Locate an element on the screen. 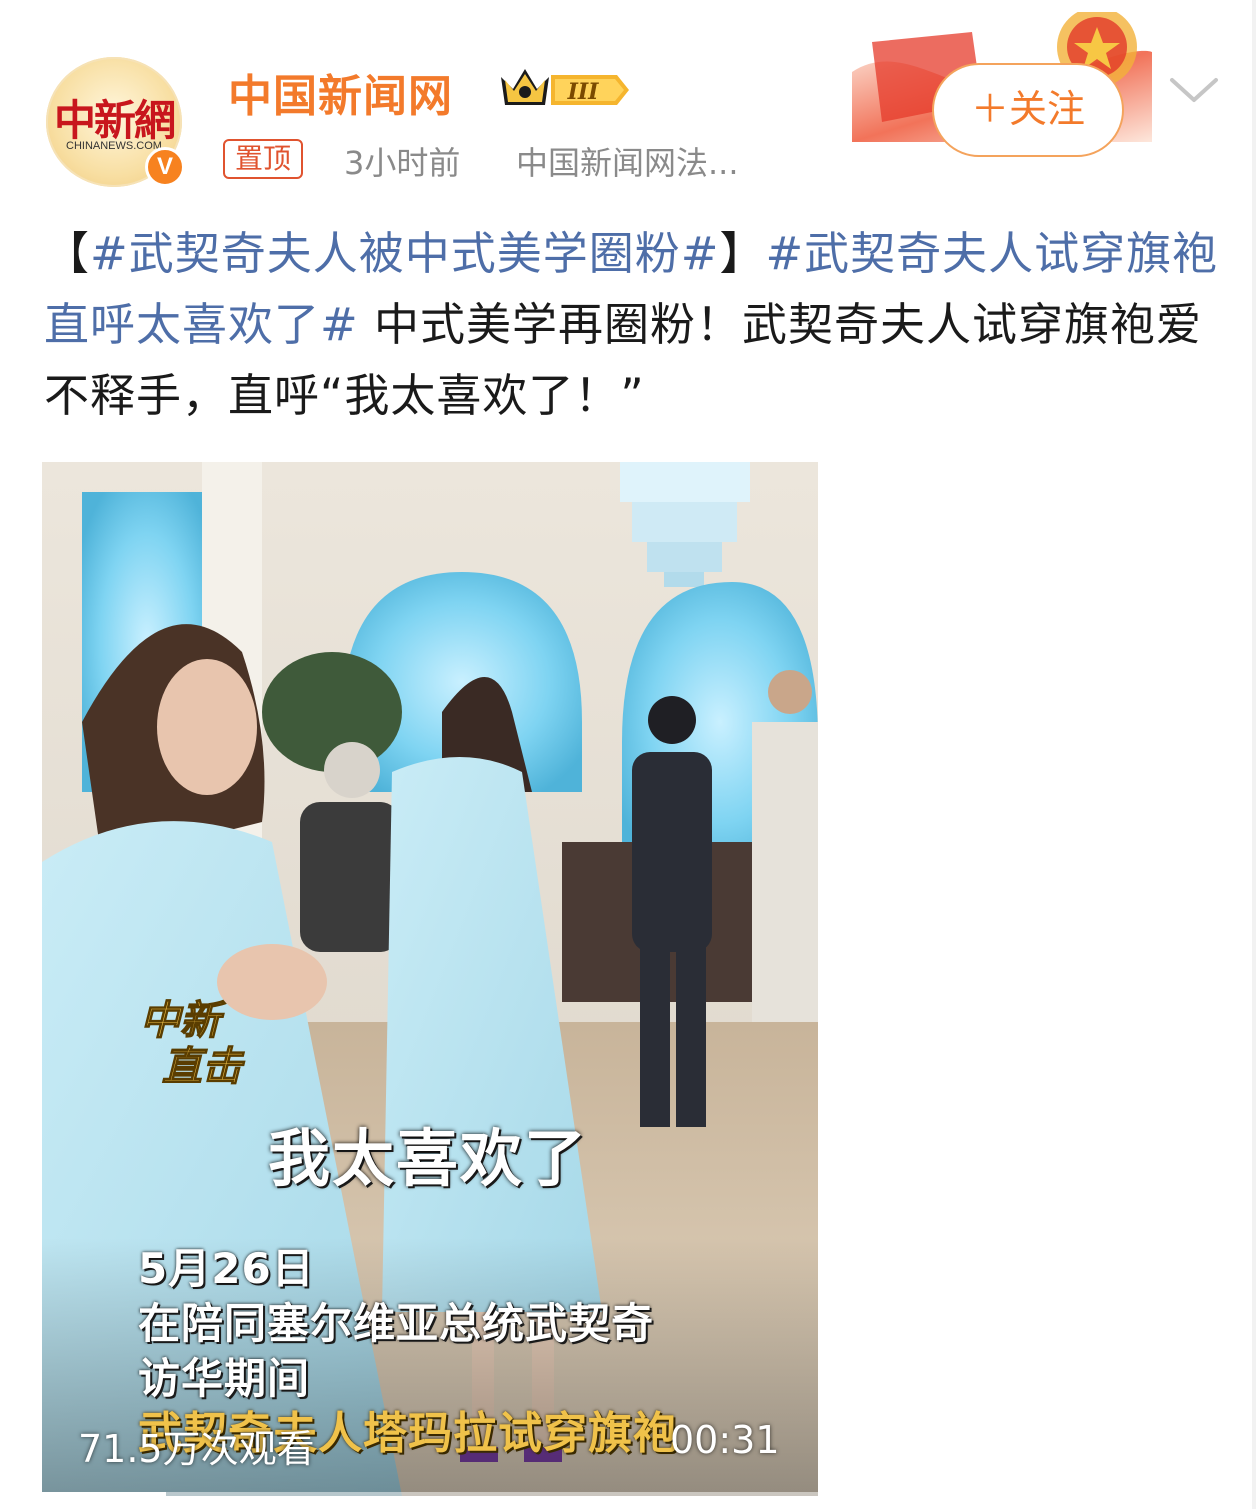 This screenshot has height=1509, width=1256. hashtag-link: #武契奇夫人被中式美学圈粉# is located at coordinates (404, 253).